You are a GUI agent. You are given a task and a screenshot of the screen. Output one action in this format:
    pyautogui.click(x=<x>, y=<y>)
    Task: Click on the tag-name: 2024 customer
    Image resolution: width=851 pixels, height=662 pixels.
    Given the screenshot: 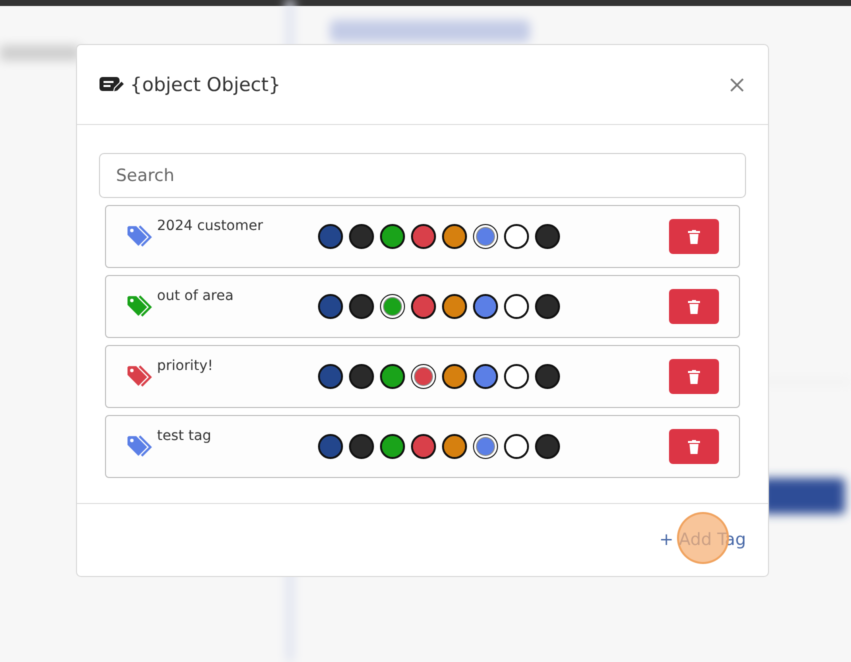 What is the action you would take?
    pyautogui.click(x=210, y=226)
    